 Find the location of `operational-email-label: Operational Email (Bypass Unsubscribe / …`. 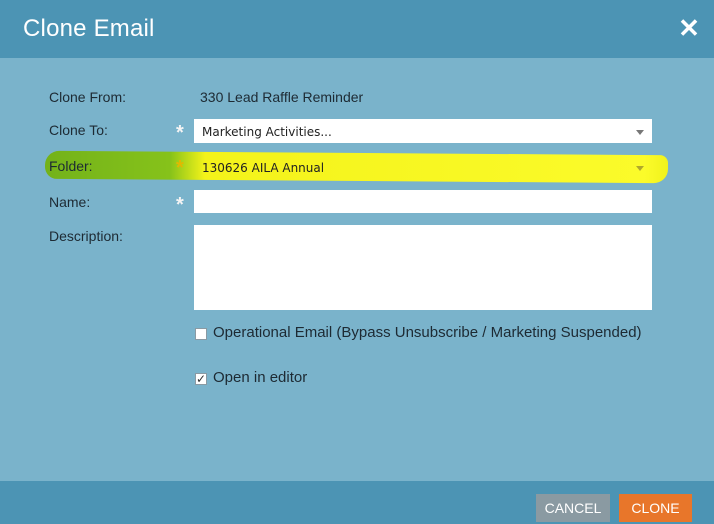

operational-email-label: Operational Email (Bypass Unsubscribe / … is located at coordinates (427, 332).